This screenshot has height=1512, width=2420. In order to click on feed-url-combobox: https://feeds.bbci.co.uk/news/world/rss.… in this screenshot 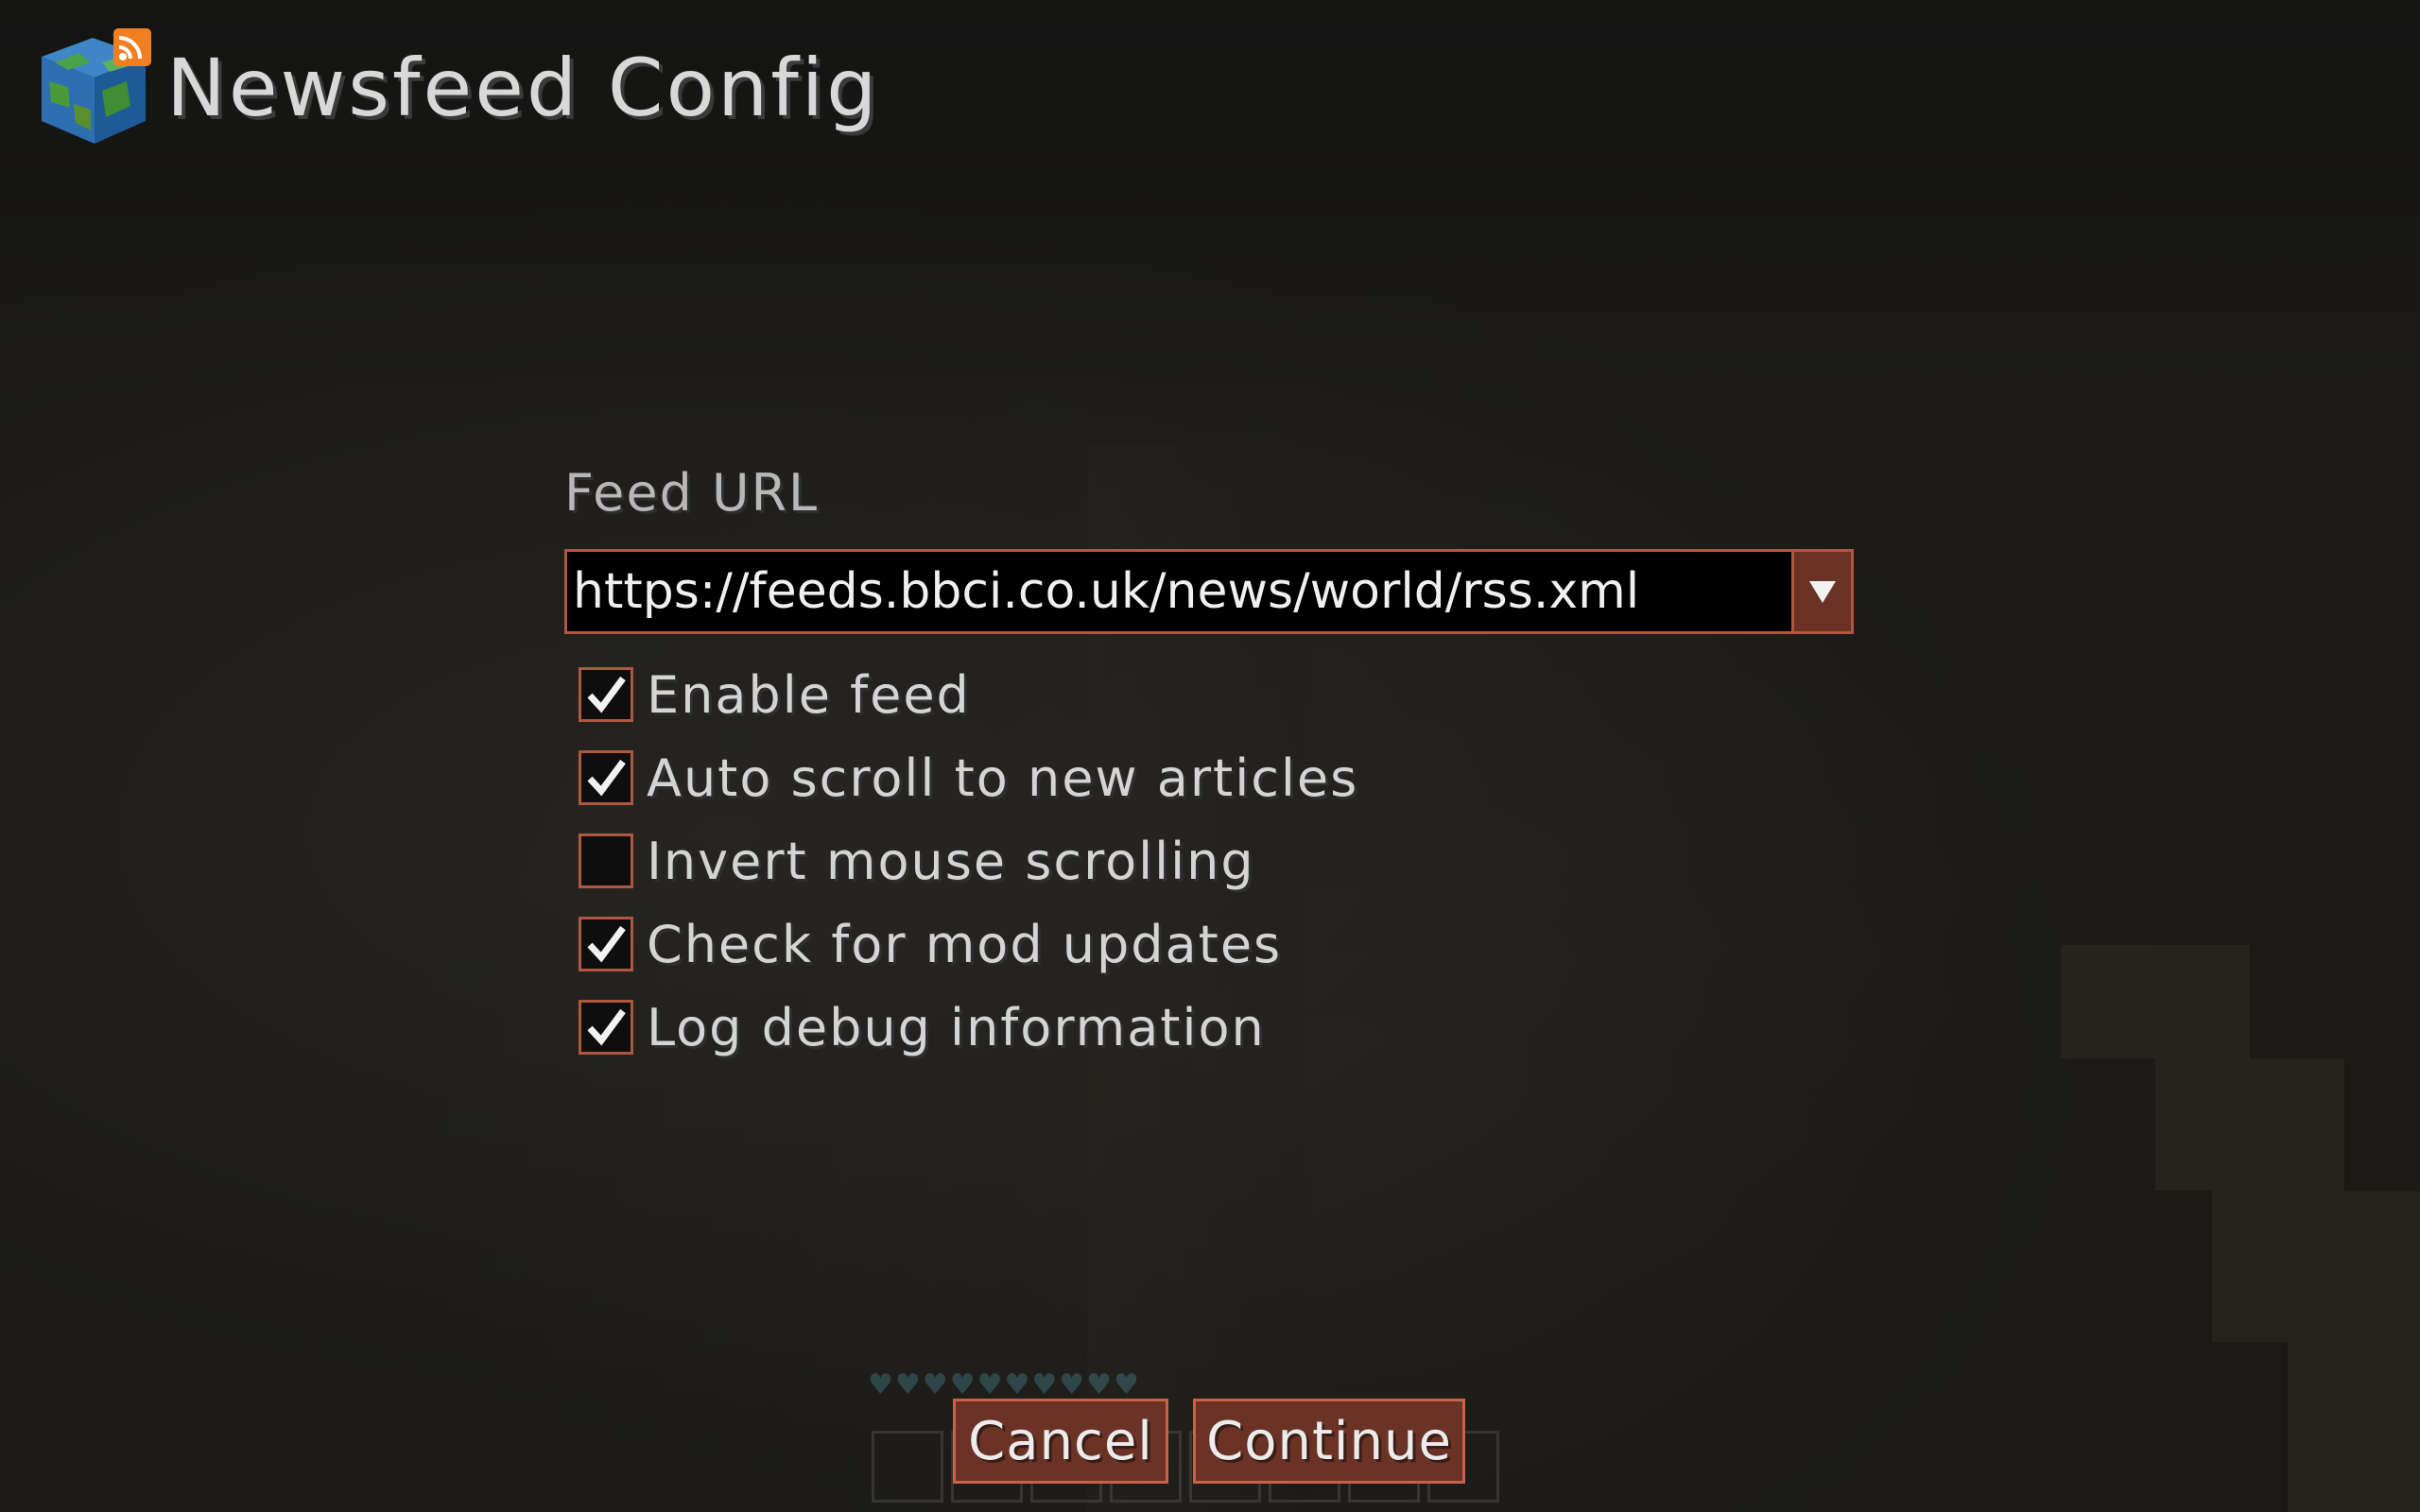, I will do `click(1209, 591)`.